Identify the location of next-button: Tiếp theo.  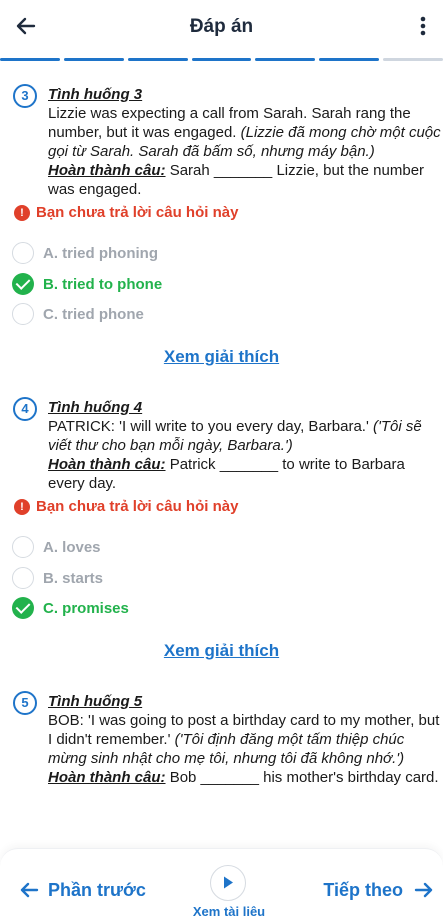
(379, 890).